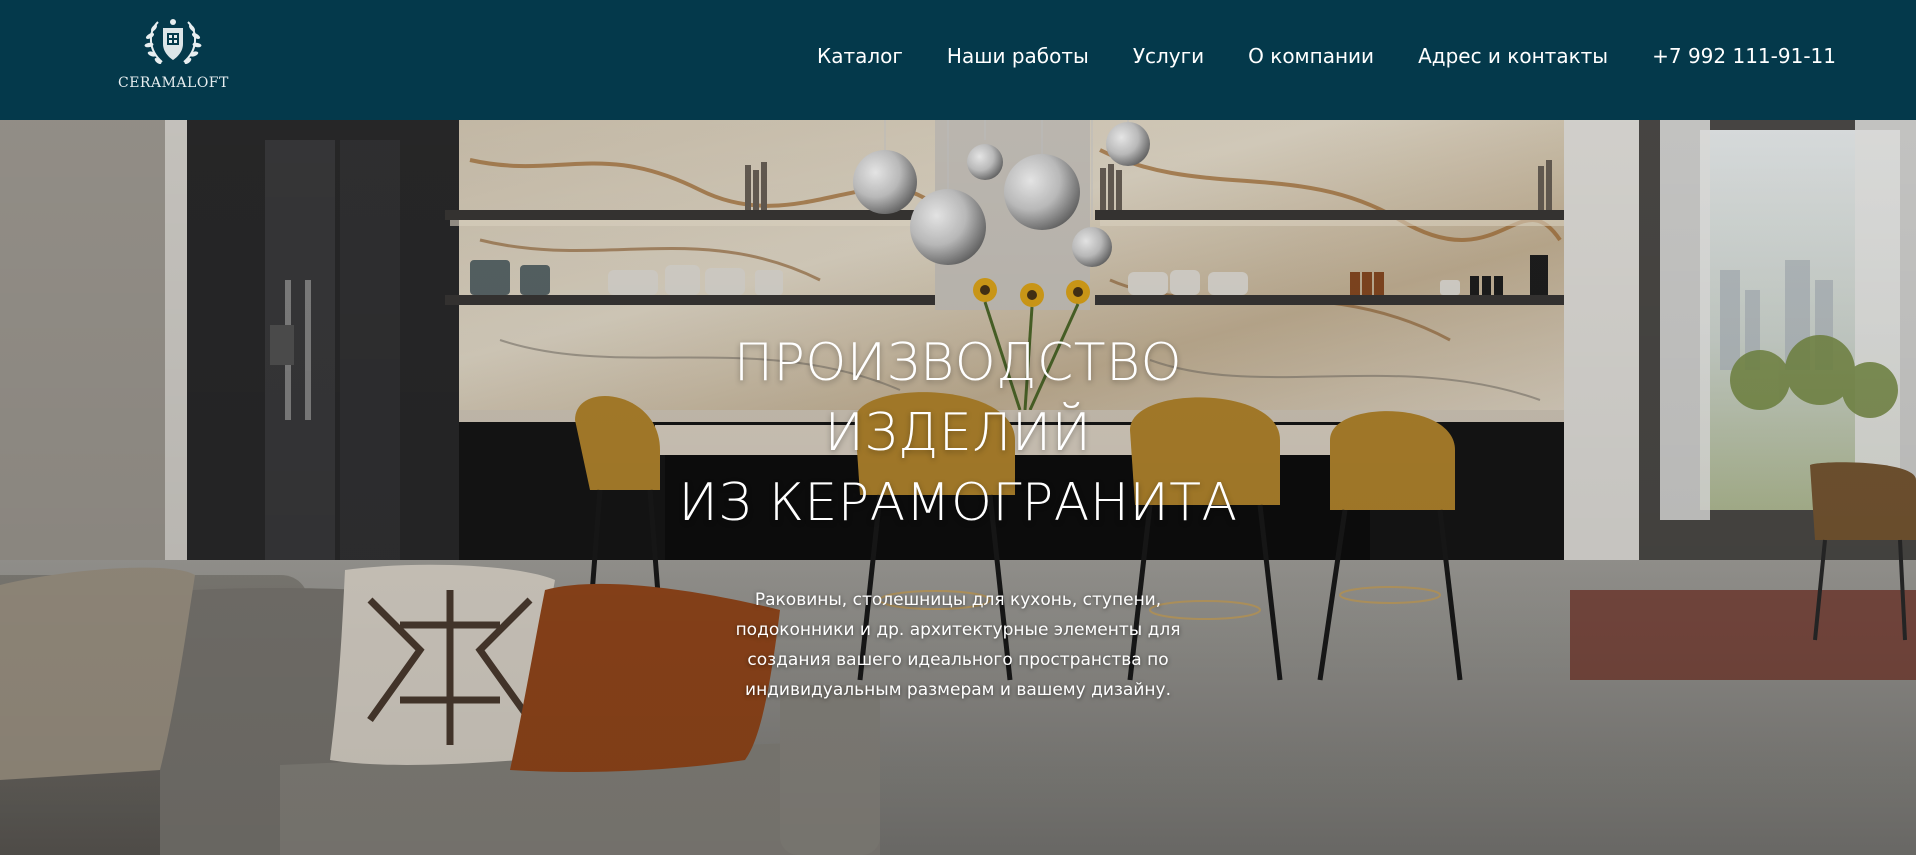 The height and width of the screenshot is (855, 1916). Describe the element at coordinates (1311, 56) in the screenshot. I see `nav-about: О компании` at that location.